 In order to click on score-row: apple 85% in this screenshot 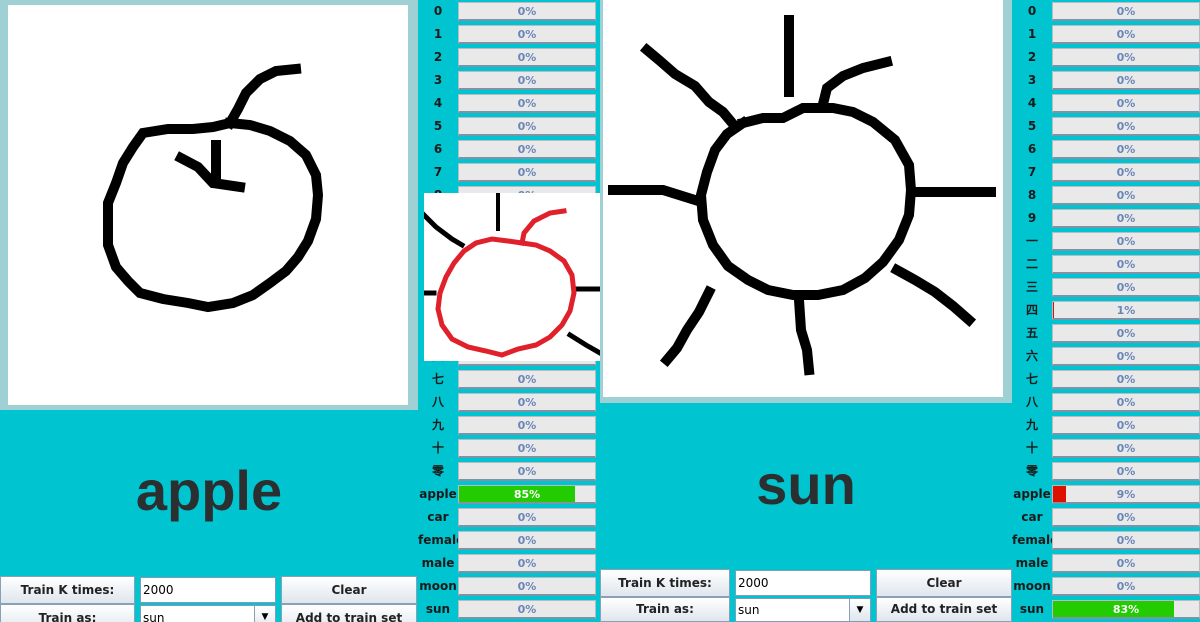, I will do `click(507, 494)`.